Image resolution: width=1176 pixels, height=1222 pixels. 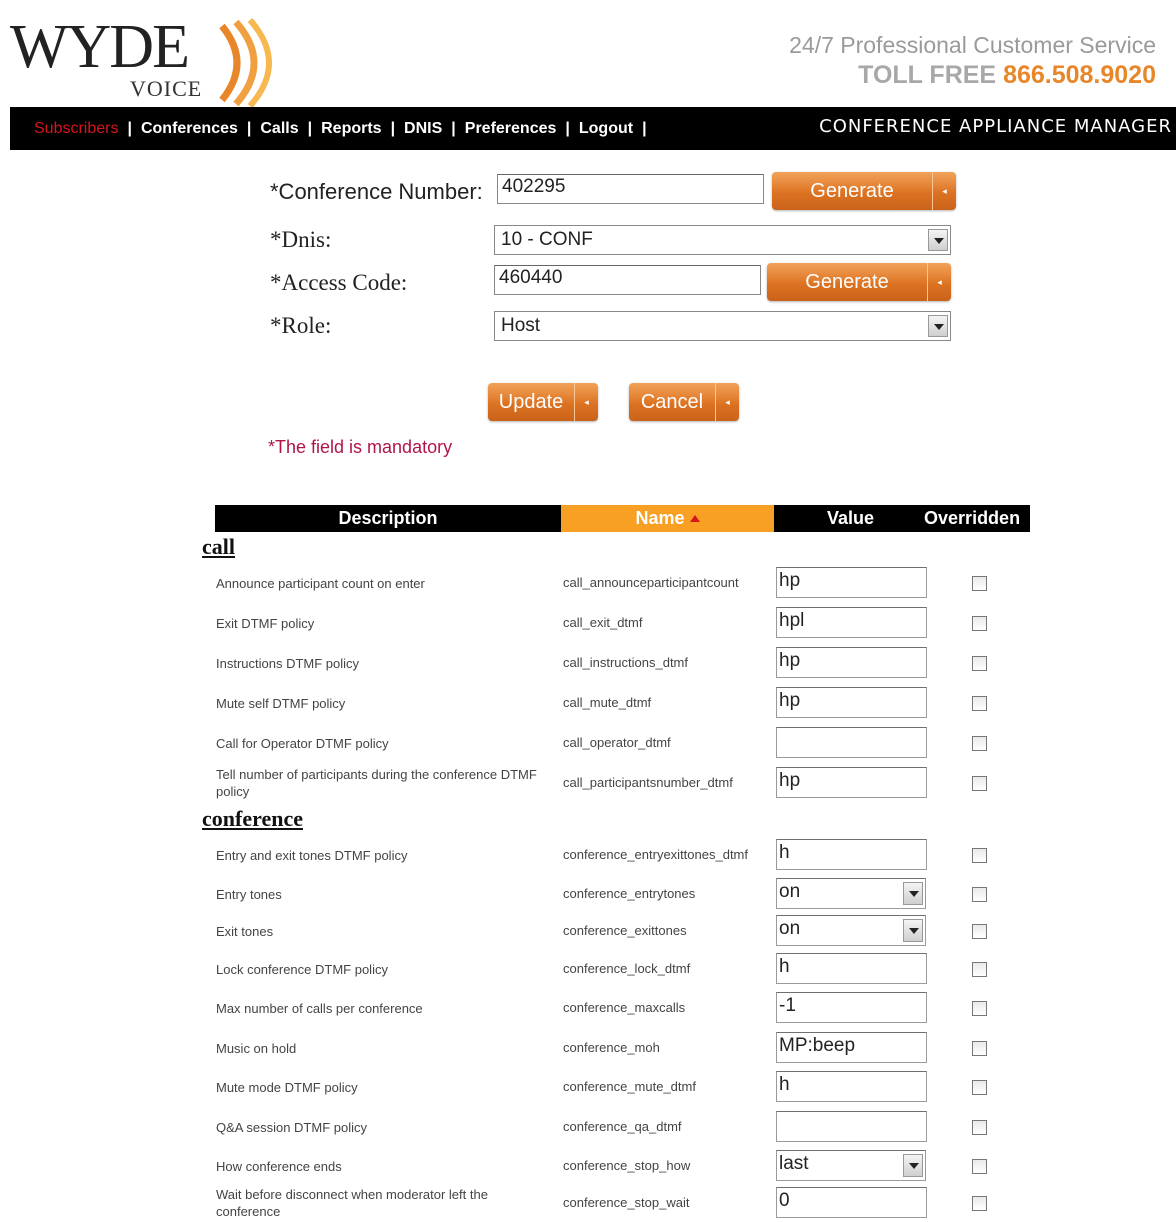 What do you see at coordinates (617, 742) in the screenshot?
I see `row-name: call_operator_dtmf` at bounding box center [617, 742].